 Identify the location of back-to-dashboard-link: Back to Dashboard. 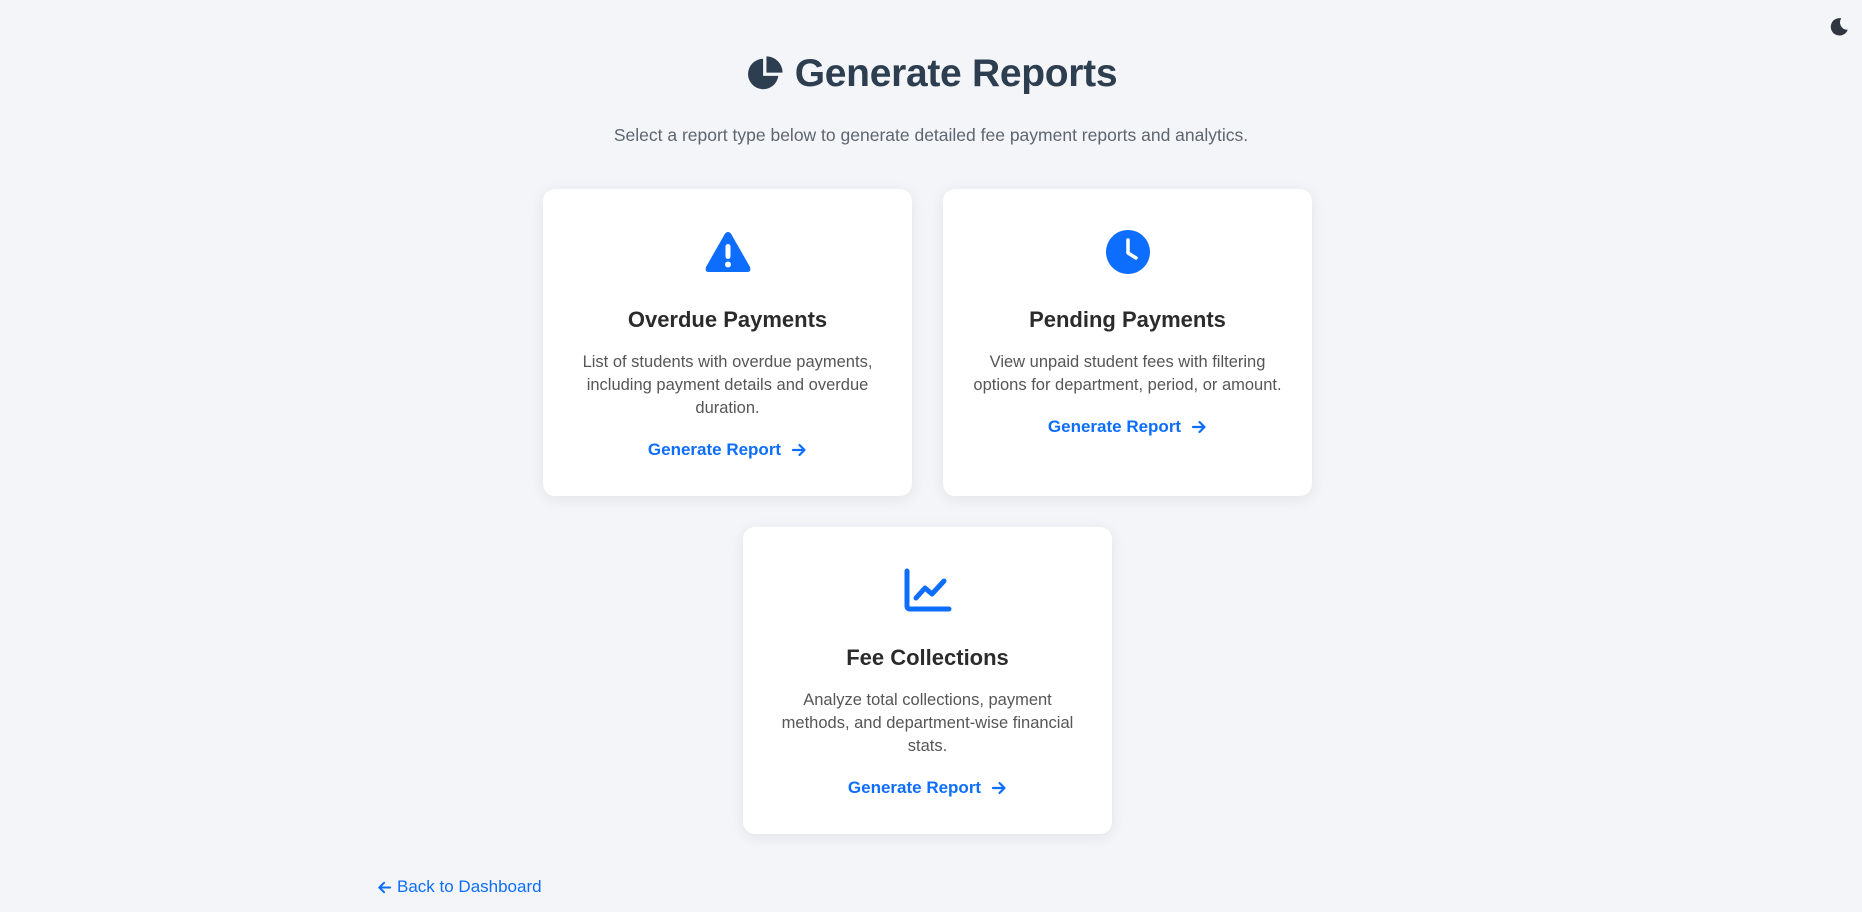
(459, 887).